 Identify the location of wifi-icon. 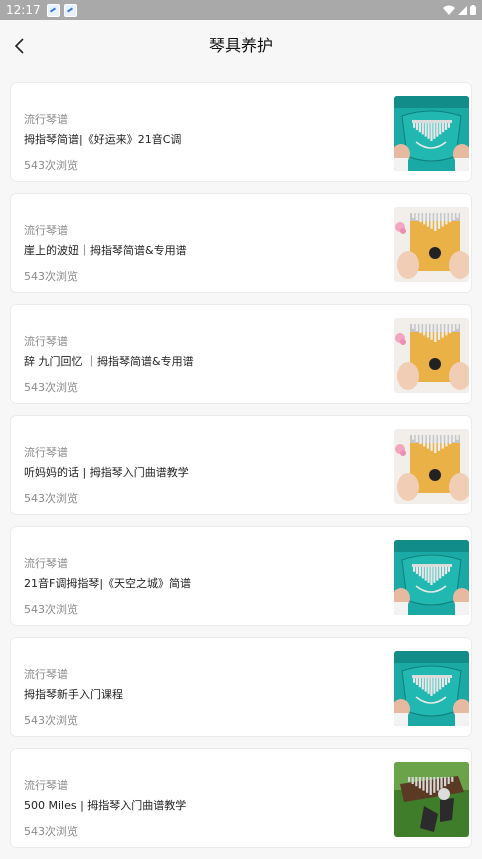
(449, 10).